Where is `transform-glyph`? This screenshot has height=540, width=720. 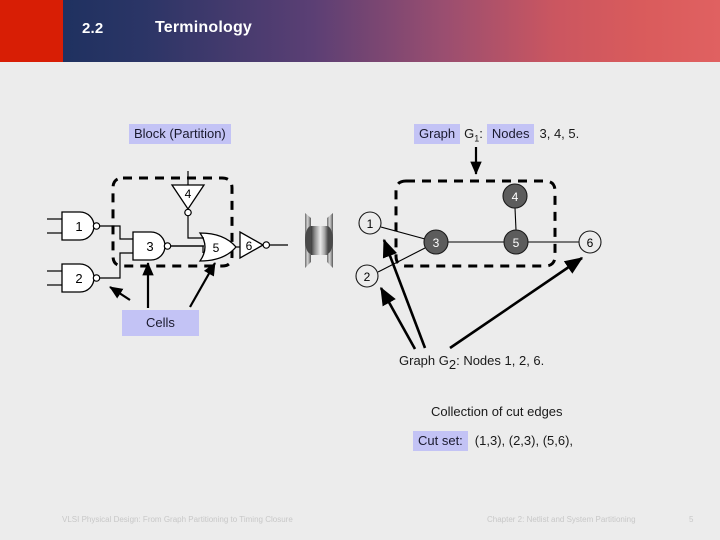
transform-glyph is located at coordinates (319, 240).